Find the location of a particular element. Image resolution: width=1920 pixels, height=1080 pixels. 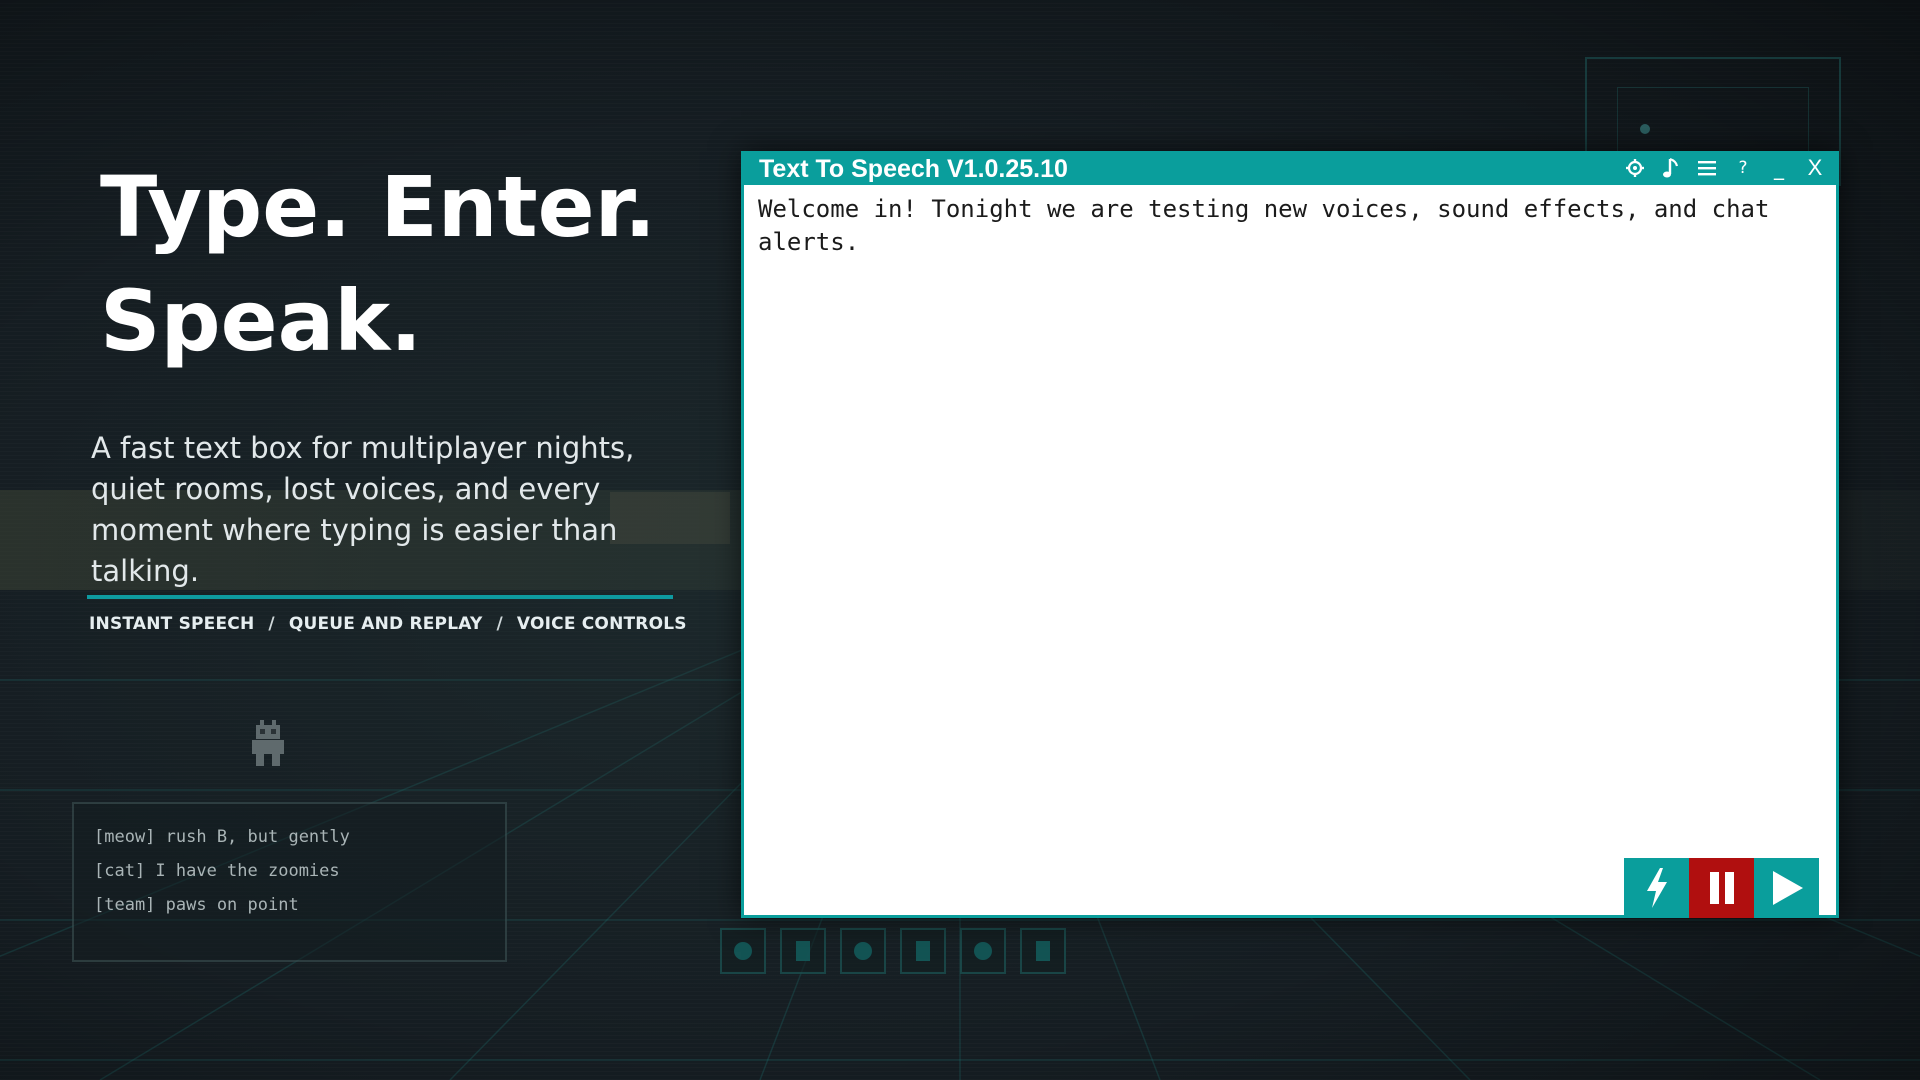

decorative-dock is located at coordinates (893, 952).